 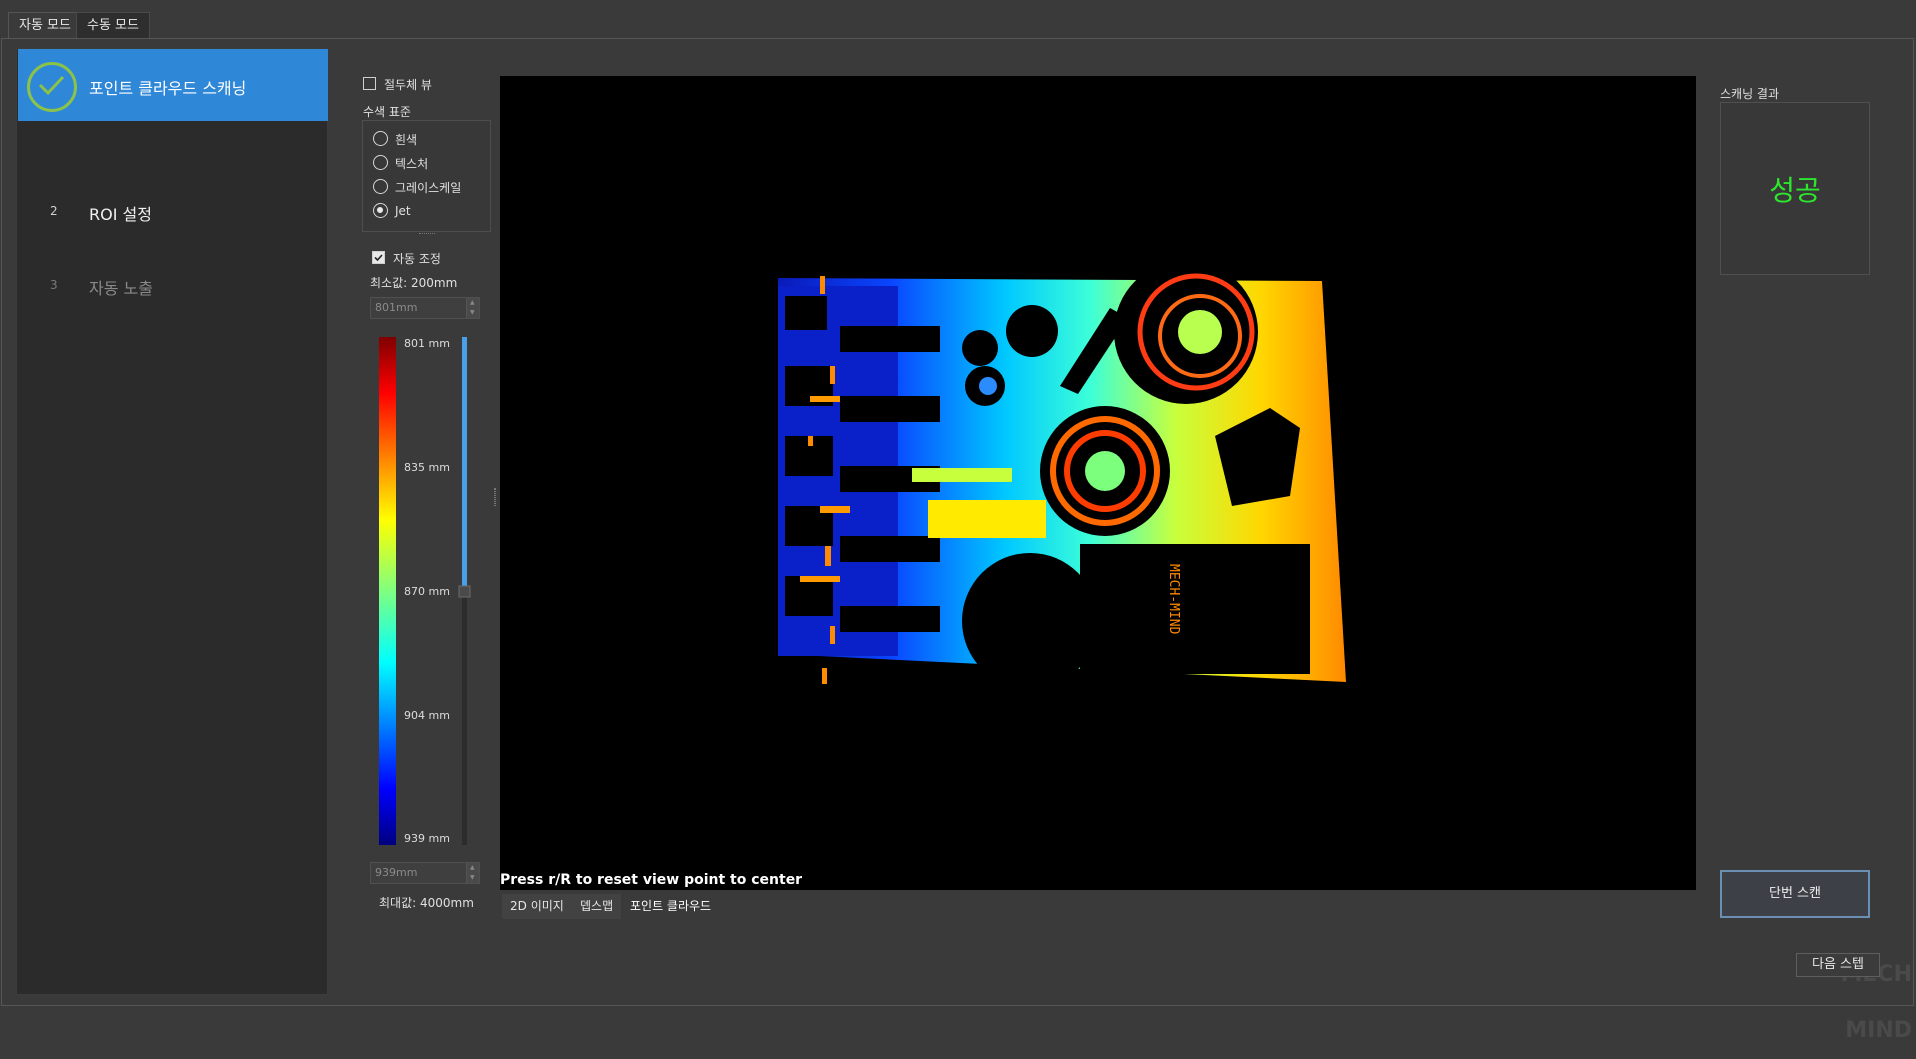 I want to click on tab-depth-map: 뎁스맵, so click(x=597, y=906).